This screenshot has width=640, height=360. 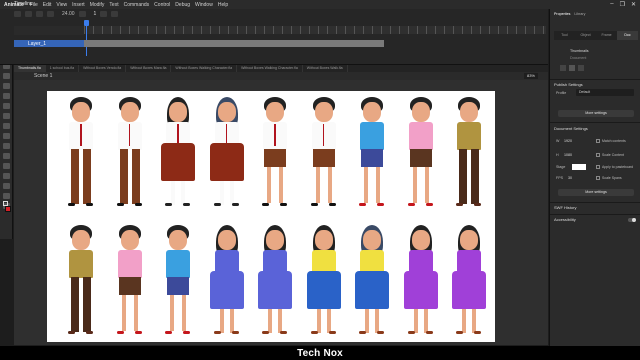 I want to click on loop-icon, so click(x=82, y=13).